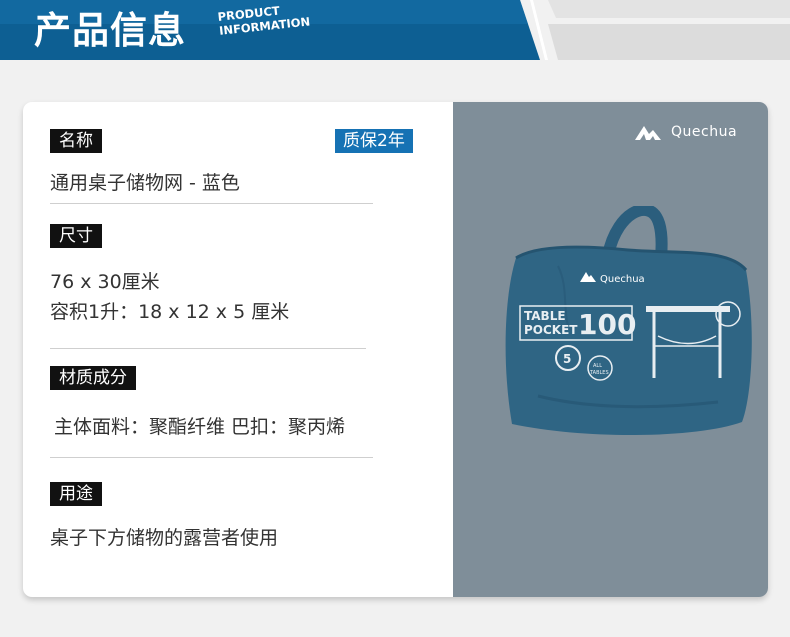  I want to click on bag-badge-all: ALL, so click(597, 366).